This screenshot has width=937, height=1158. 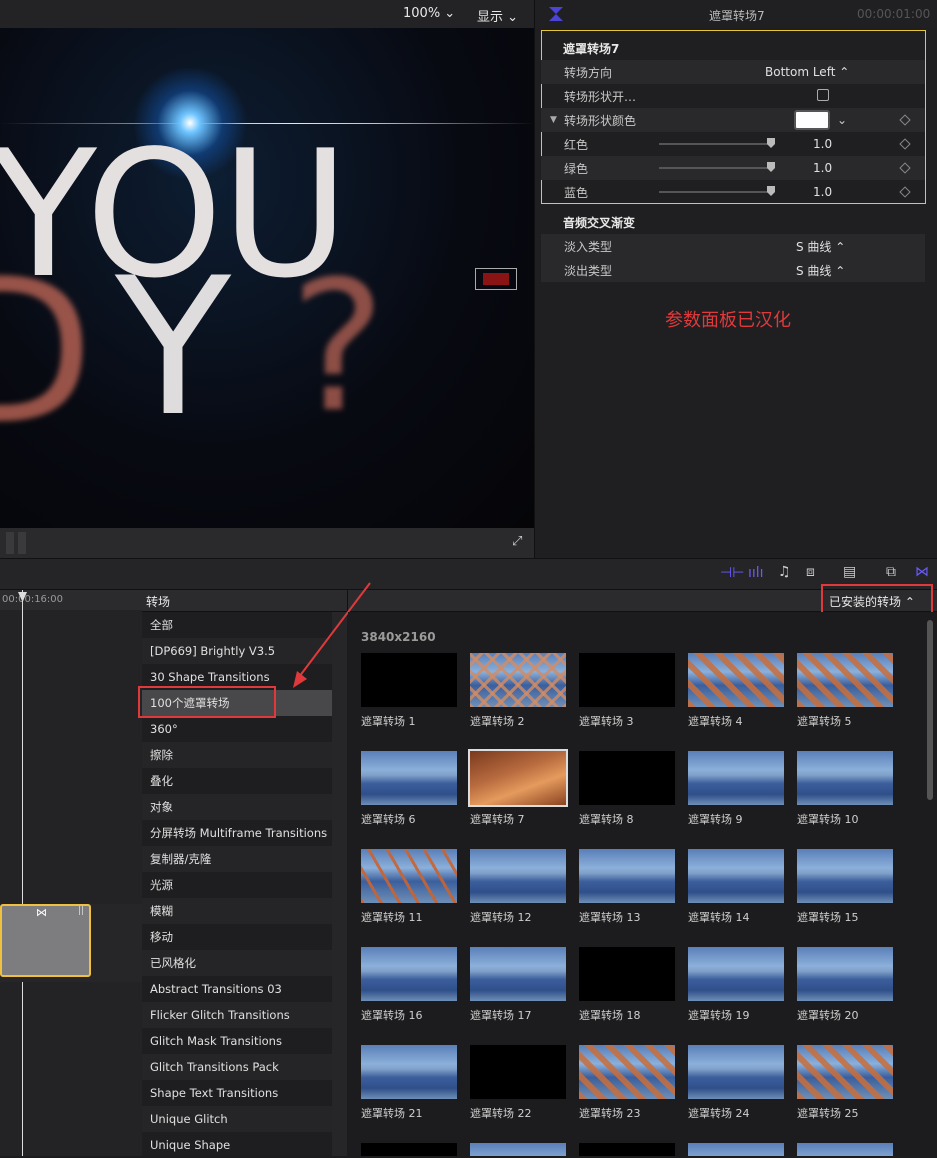 I want to click on fade-out-popup: S 曲线 ⌃, so click(x=820, y=270).